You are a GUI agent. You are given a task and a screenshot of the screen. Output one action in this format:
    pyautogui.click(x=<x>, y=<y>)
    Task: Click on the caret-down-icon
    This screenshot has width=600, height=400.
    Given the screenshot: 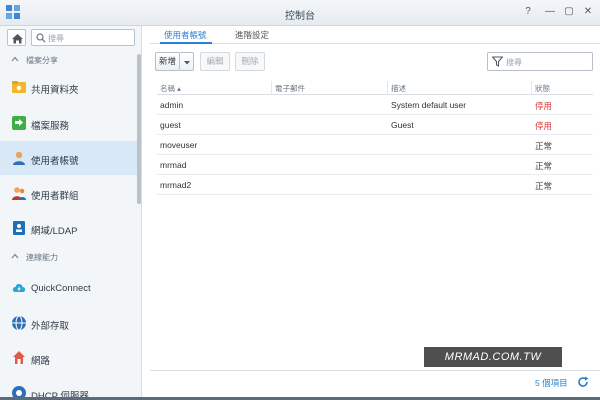 What is the action you would take?
    pyautogui.click(x=187, y=63)
    